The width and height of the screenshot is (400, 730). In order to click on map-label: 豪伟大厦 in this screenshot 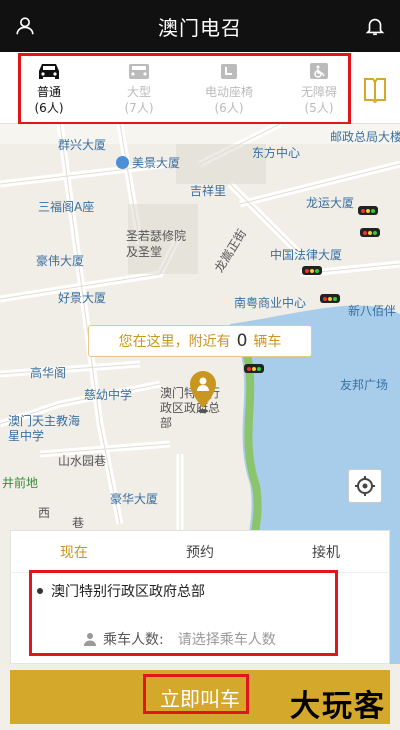, I will do `click(60, 261)`.